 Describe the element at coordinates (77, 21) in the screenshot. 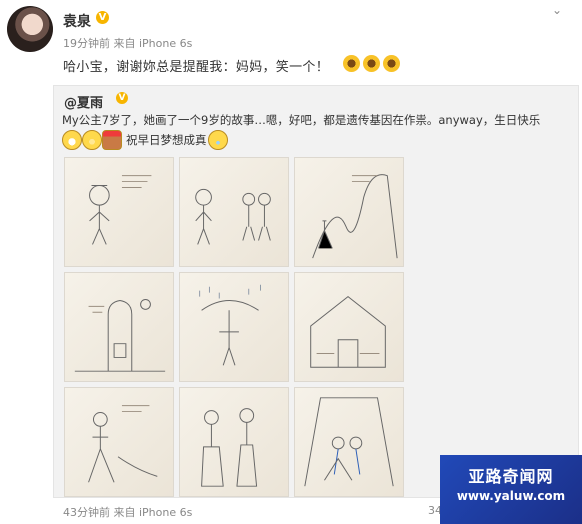

I see `post-user-name: 袁泉` at that location.